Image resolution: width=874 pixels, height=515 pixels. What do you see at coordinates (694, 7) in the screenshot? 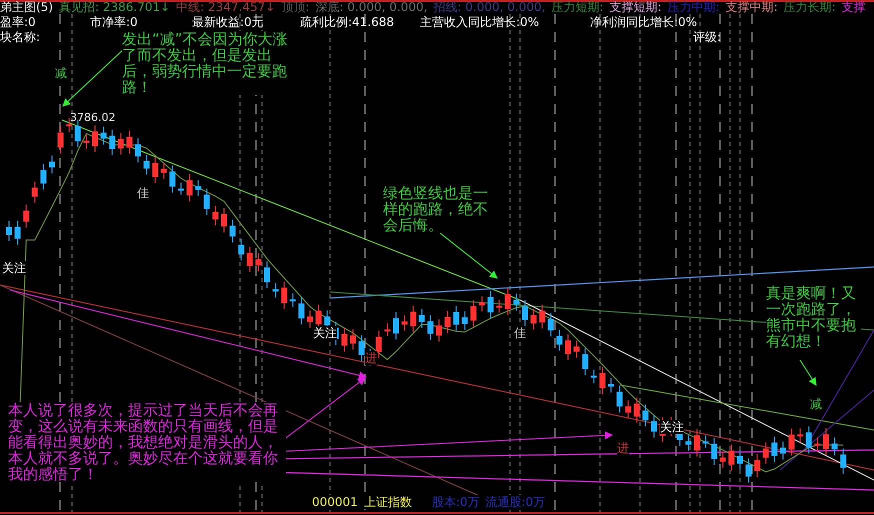
I see `legend-item: 压力中期:` at bounding box center [694, 7].